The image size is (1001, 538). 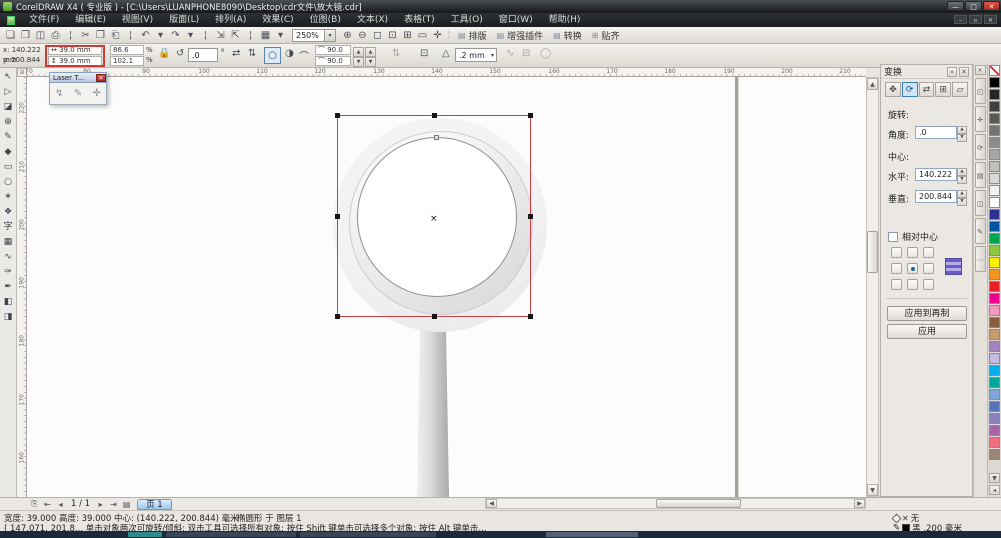 What do you see at coordinates (8, 167) in the screenshot?
I see `rectangle-tool: ▭` at bounding box center [8, 167].